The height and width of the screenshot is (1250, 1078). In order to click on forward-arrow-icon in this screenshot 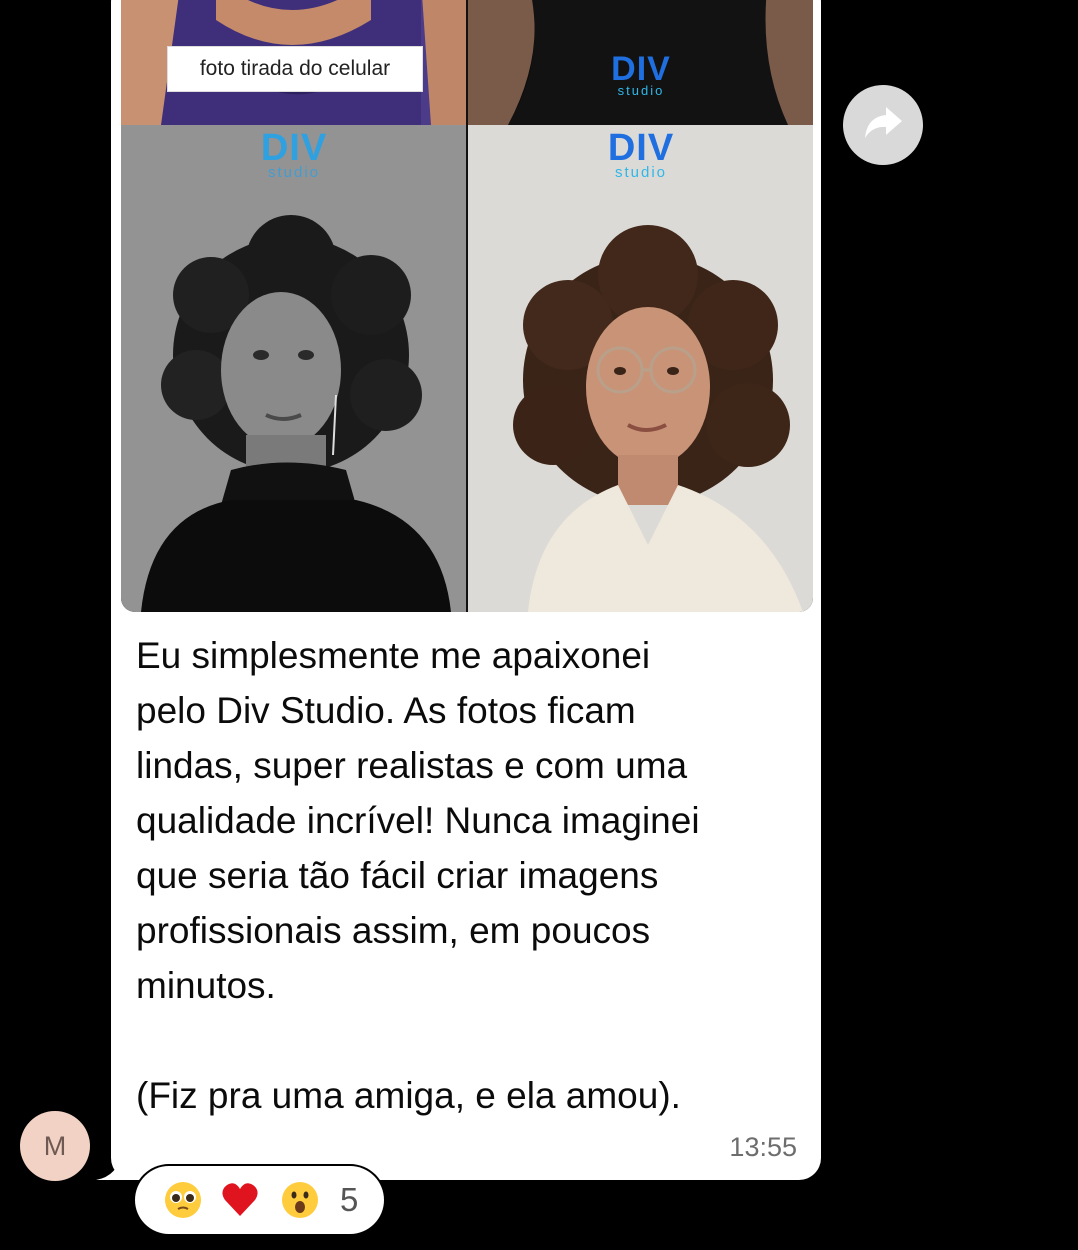, I will do `click(883, 125)`.